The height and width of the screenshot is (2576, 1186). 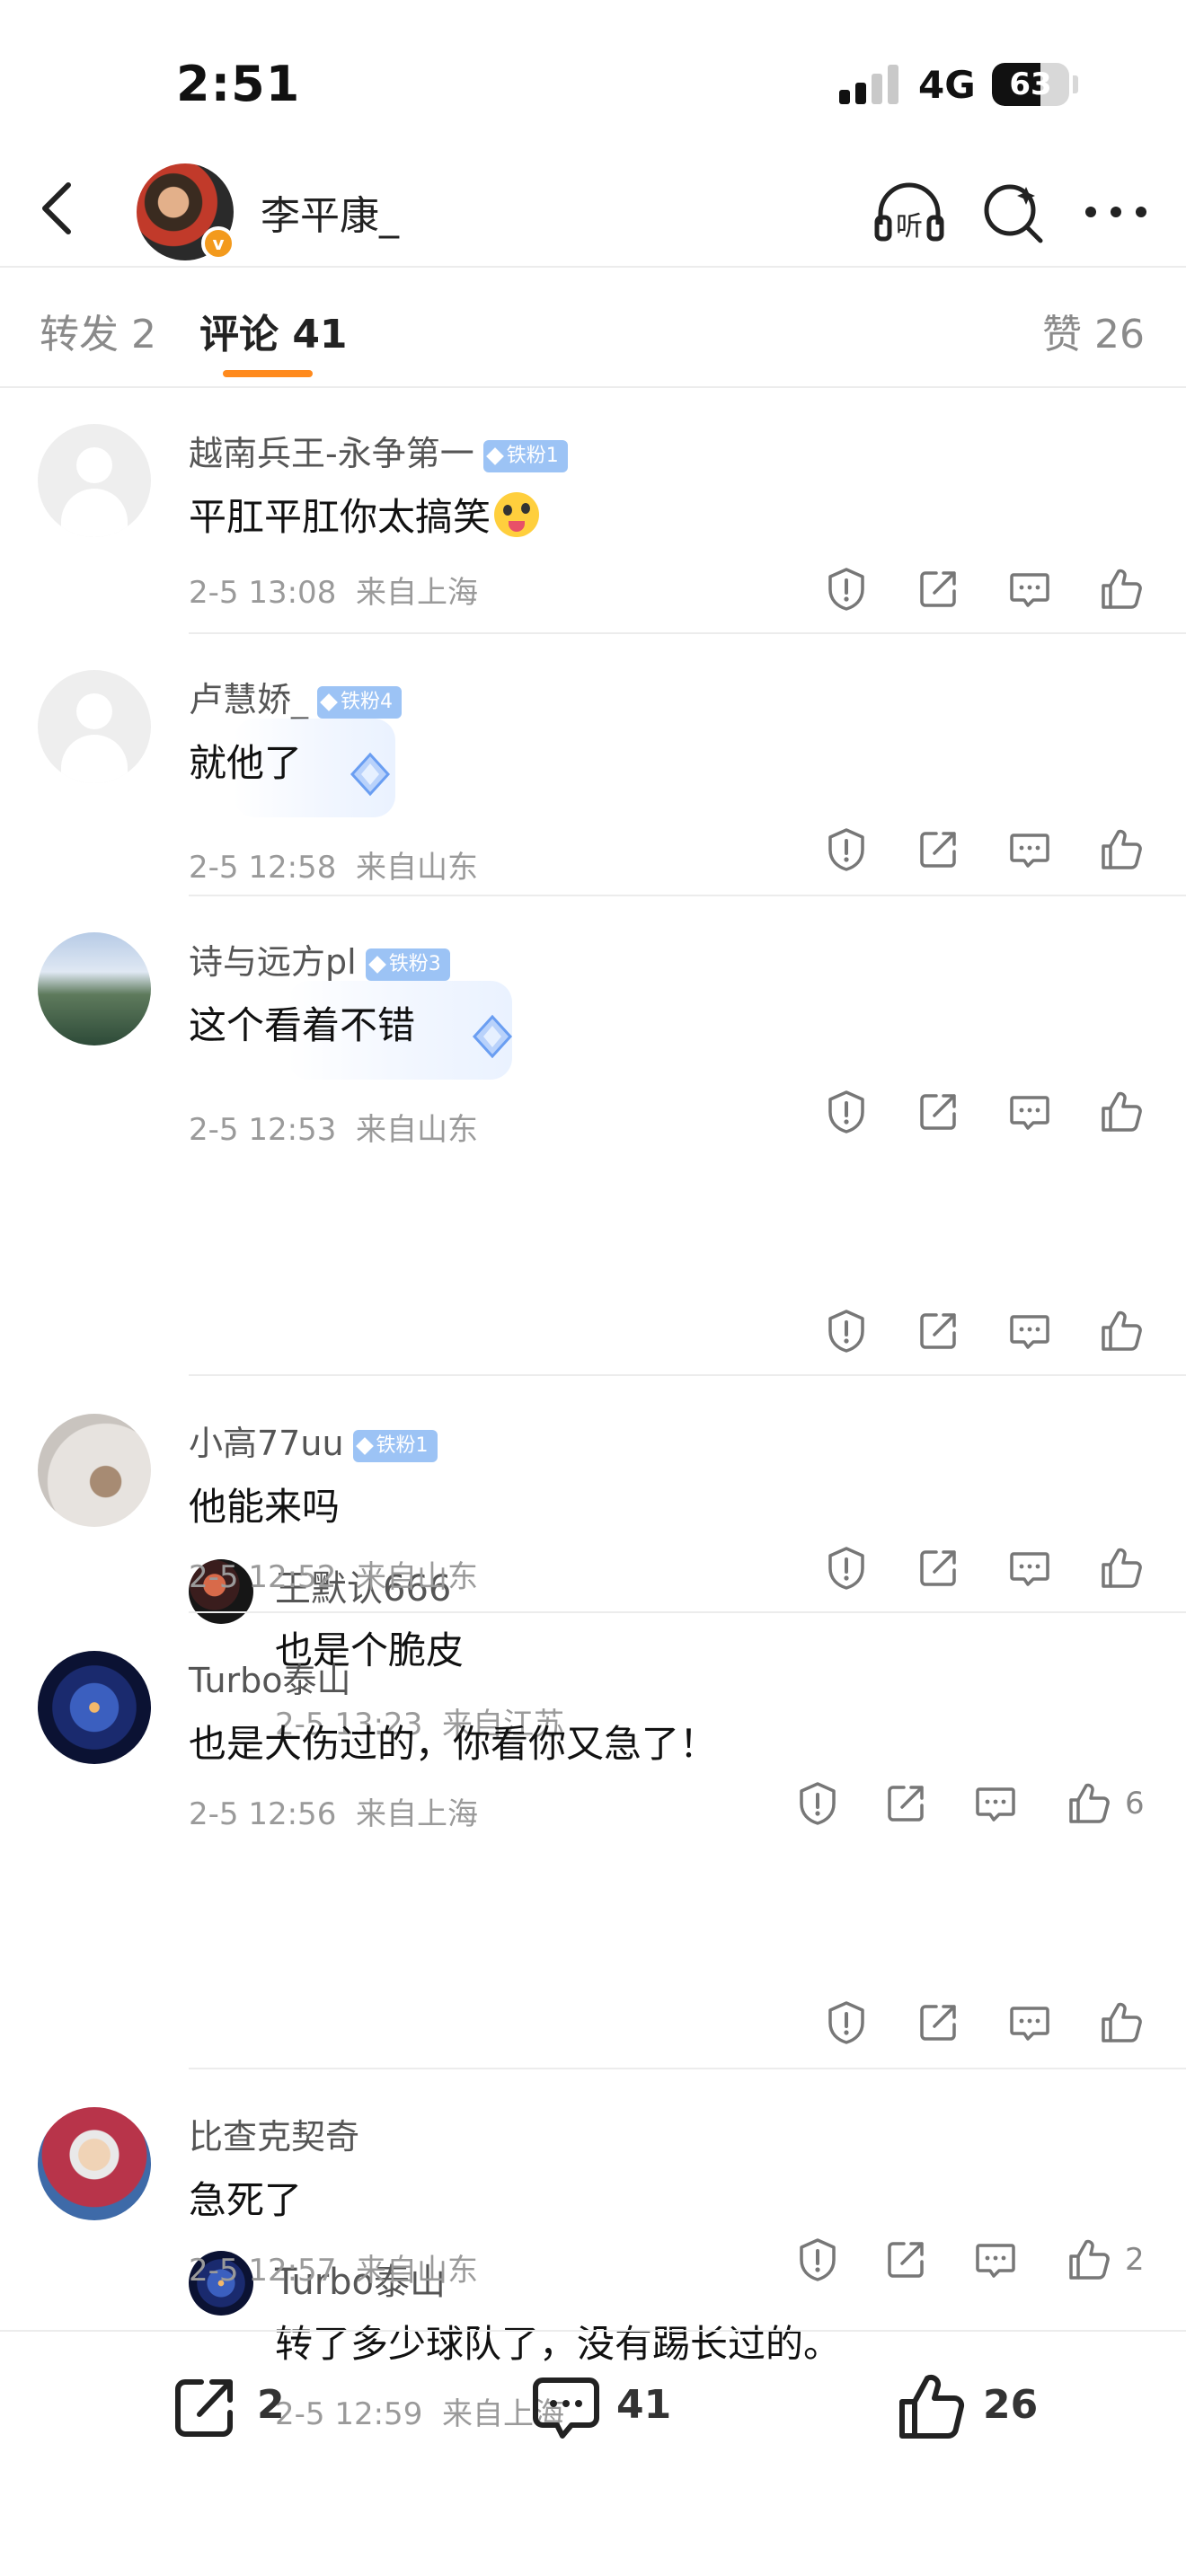 I want to click on comment-meta: 2-5 12:53 来自山东, so click(x=333, y=1130).